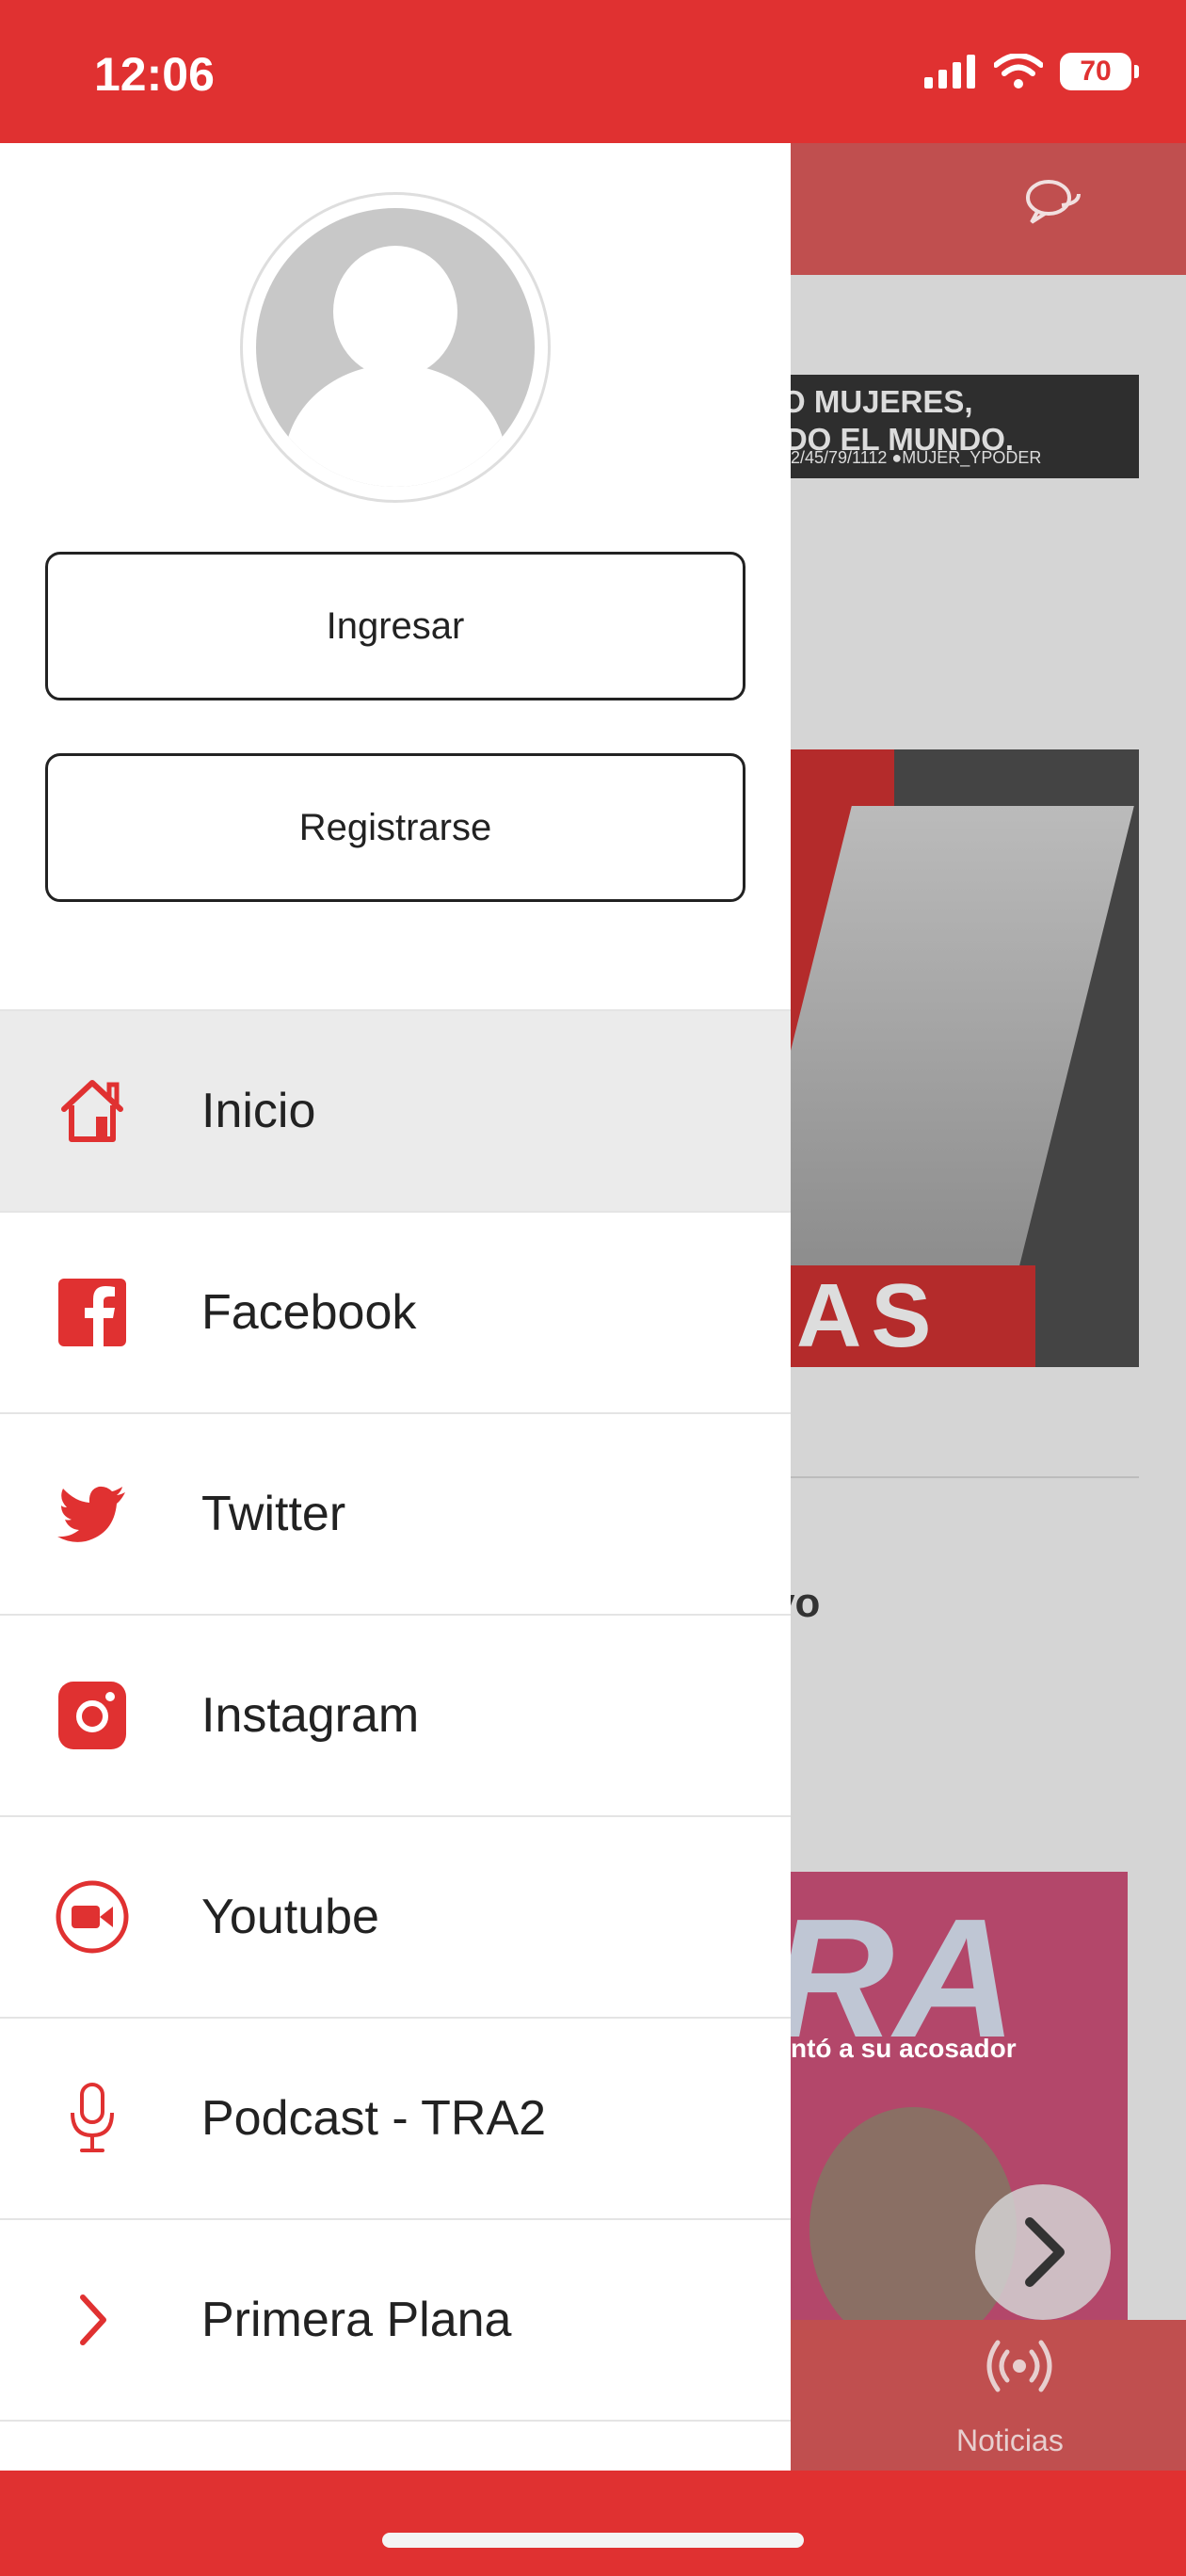  What do you see at coordinates (593, 2540) in the screenshot?
I see `home-indicator` at bounding box center [593, 2540].